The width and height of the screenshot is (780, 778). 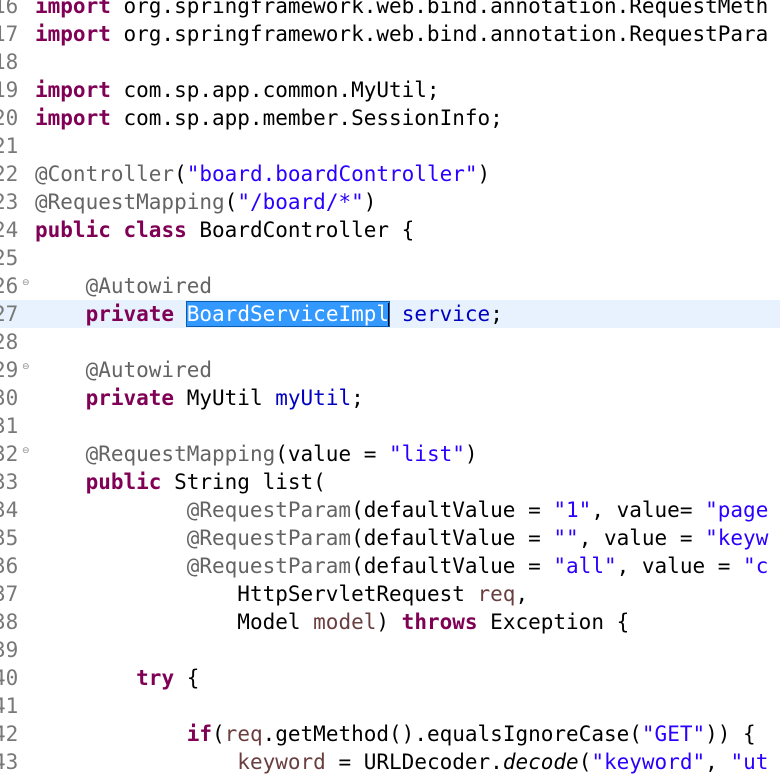 I want to click on line-number: 39, so click(x=9, y=650).